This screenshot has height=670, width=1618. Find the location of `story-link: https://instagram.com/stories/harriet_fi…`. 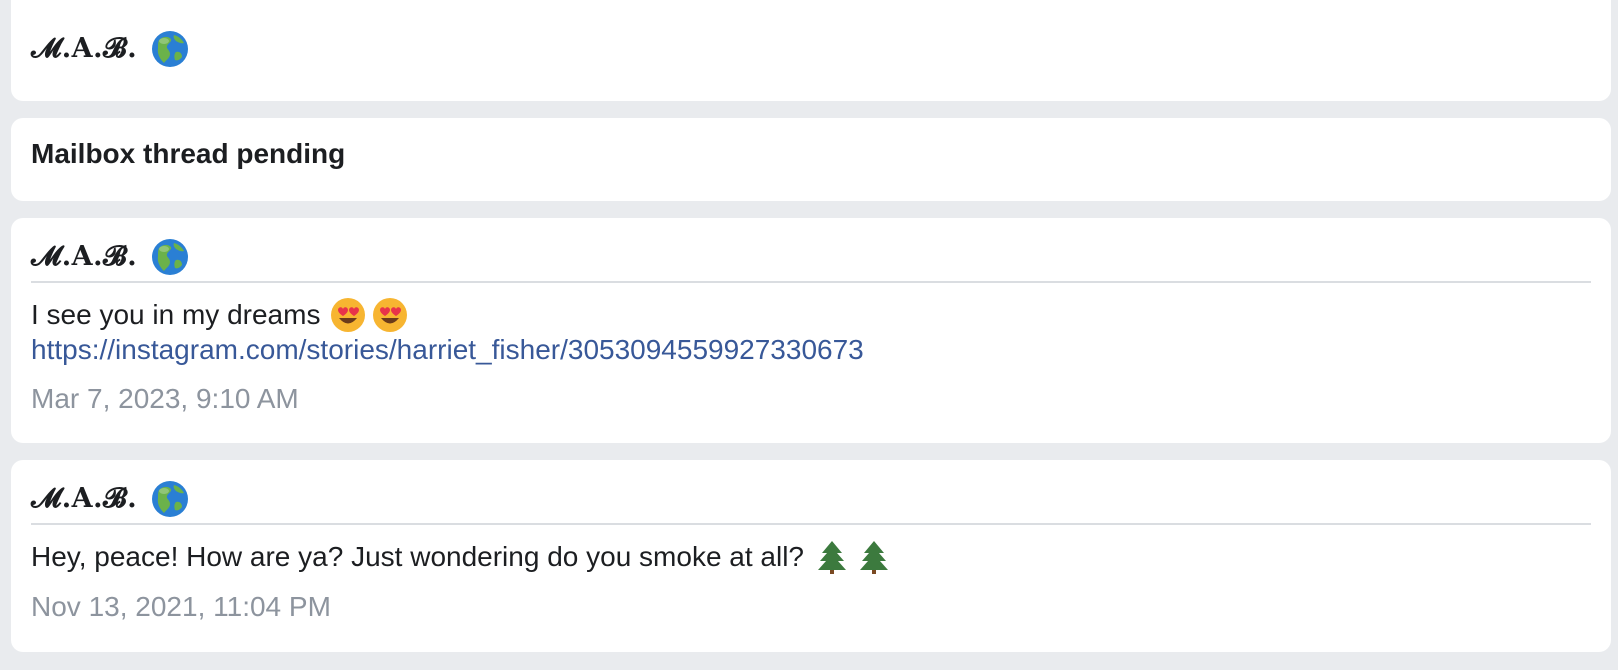

story-link: https://instagram.com/stories/harriet_fi… is located at coordinates (811, 350).